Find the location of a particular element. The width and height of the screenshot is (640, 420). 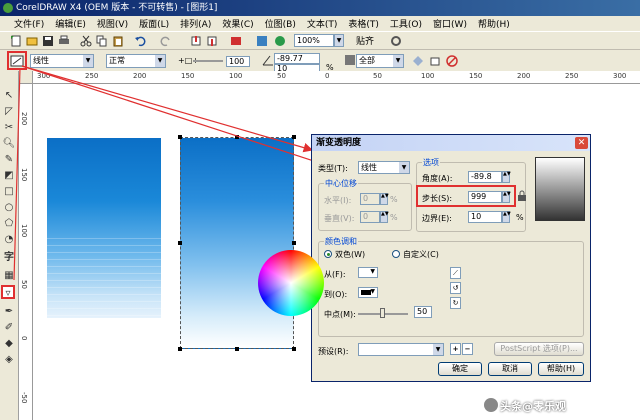

crop-tool-icon: ✂ is located at coordinates (9, 128).